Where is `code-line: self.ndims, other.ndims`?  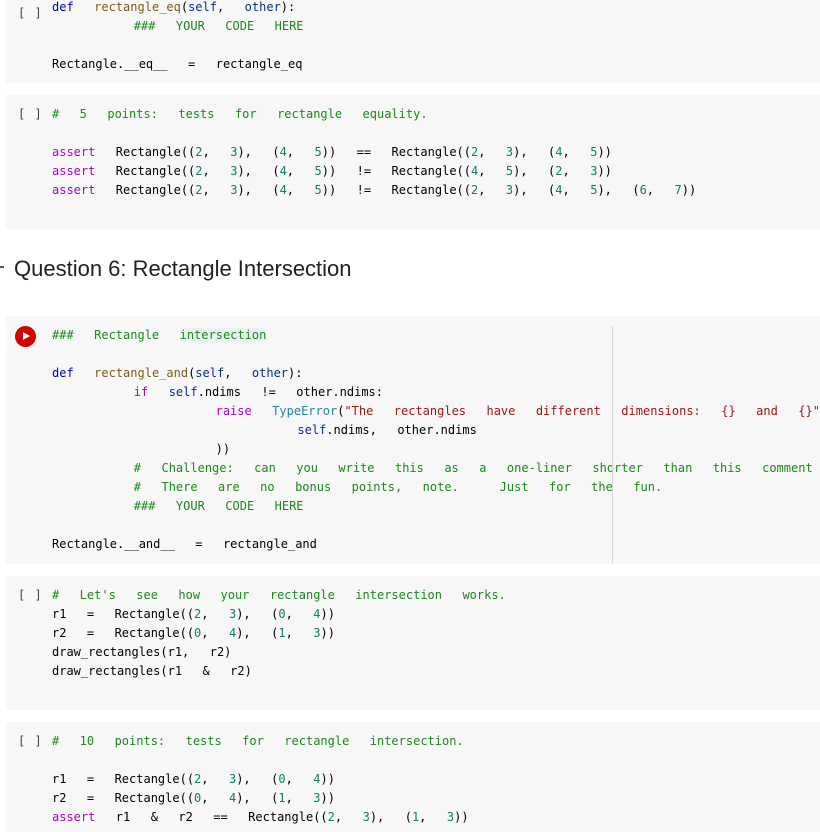
code-line: self.ndims, other.ndims is located at coordinates (436, 430).